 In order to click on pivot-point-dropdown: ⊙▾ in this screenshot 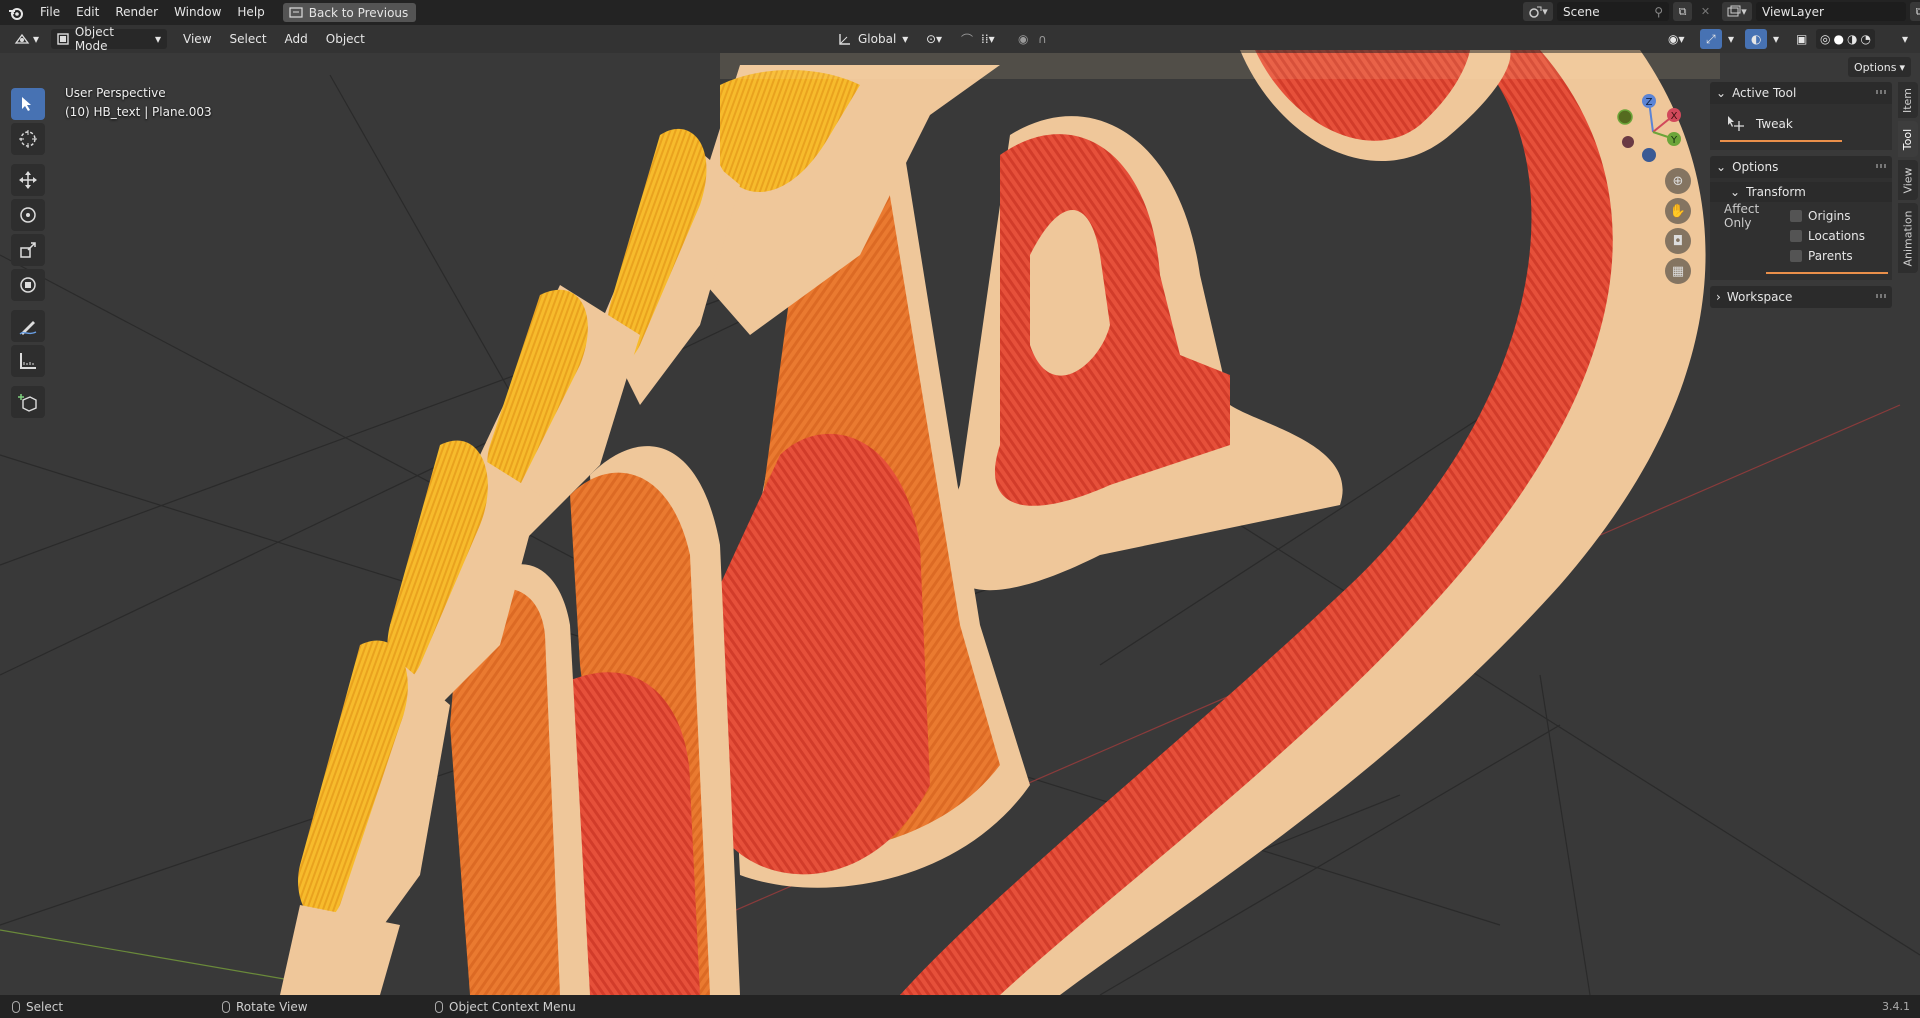, I will do `click(934, 39)`.